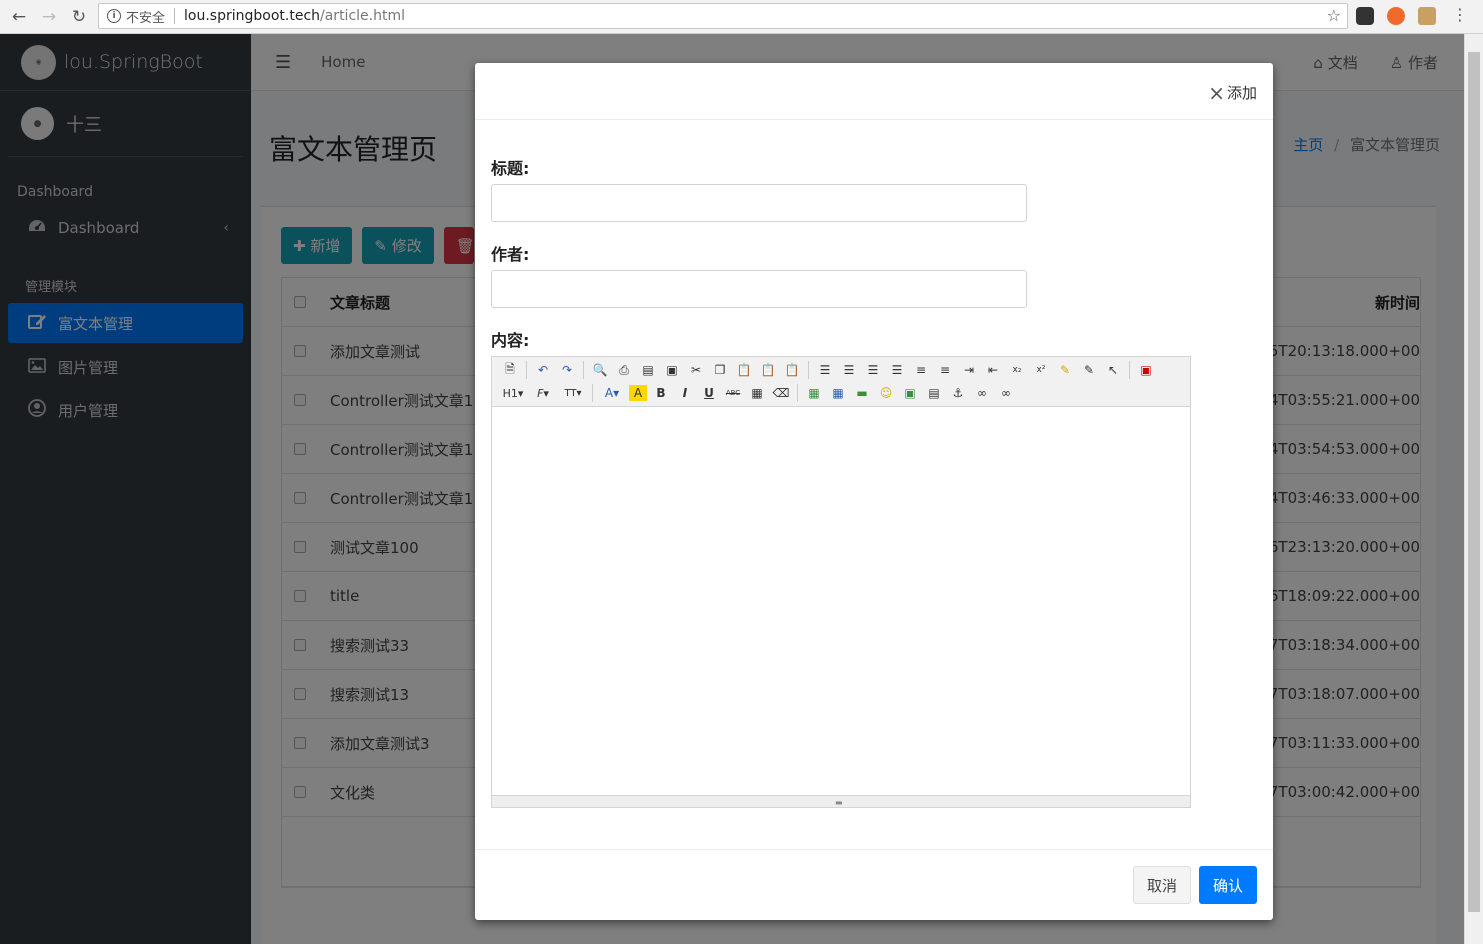 The height and width of the screenshot is (944, 1483). Describe the element at coordinates (993, 370) in the screenshot. I see `outdent-icon: ⇤` at that location.